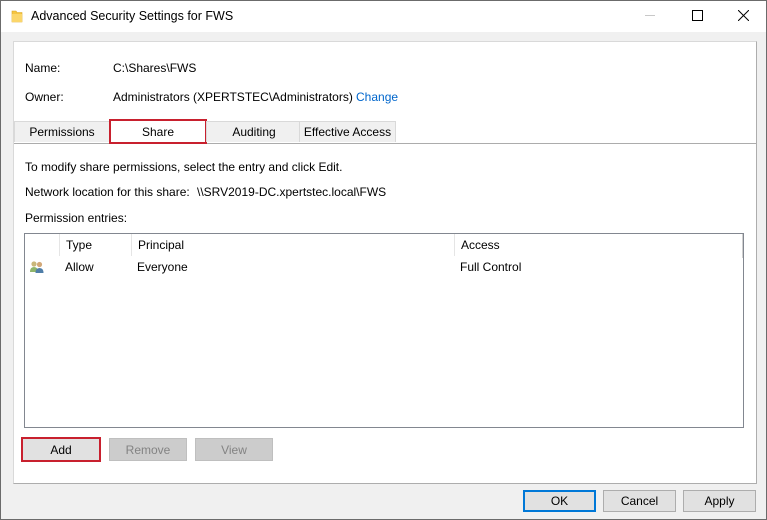 This screenshot has height=520, width=767. What do you see at coordinates (491, 267) in the screenshot?
I see `entry-access: Full Control` at bounding box center [491, 267].